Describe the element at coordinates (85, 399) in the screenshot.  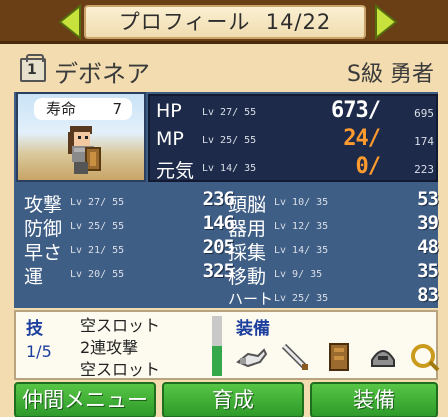
I see `party-menu-button: 仲間メニュー` at that location.